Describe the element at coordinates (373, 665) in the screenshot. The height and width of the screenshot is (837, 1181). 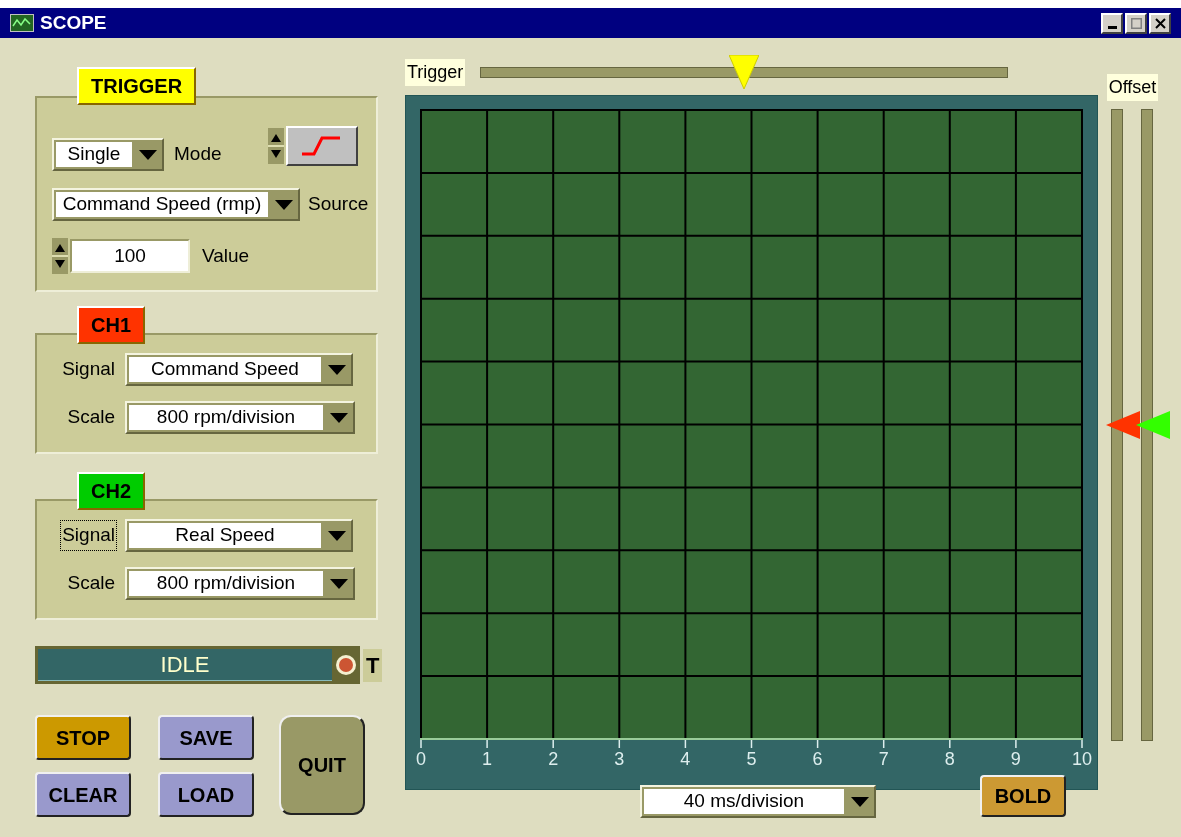
I see `indicator-label: T` at that location.